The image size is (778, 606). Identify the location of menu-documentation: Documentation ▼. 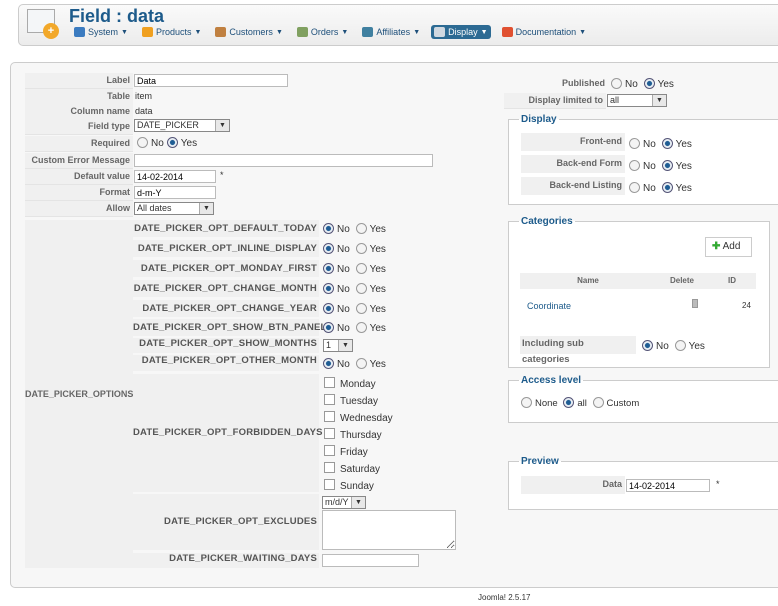
(544, 32).